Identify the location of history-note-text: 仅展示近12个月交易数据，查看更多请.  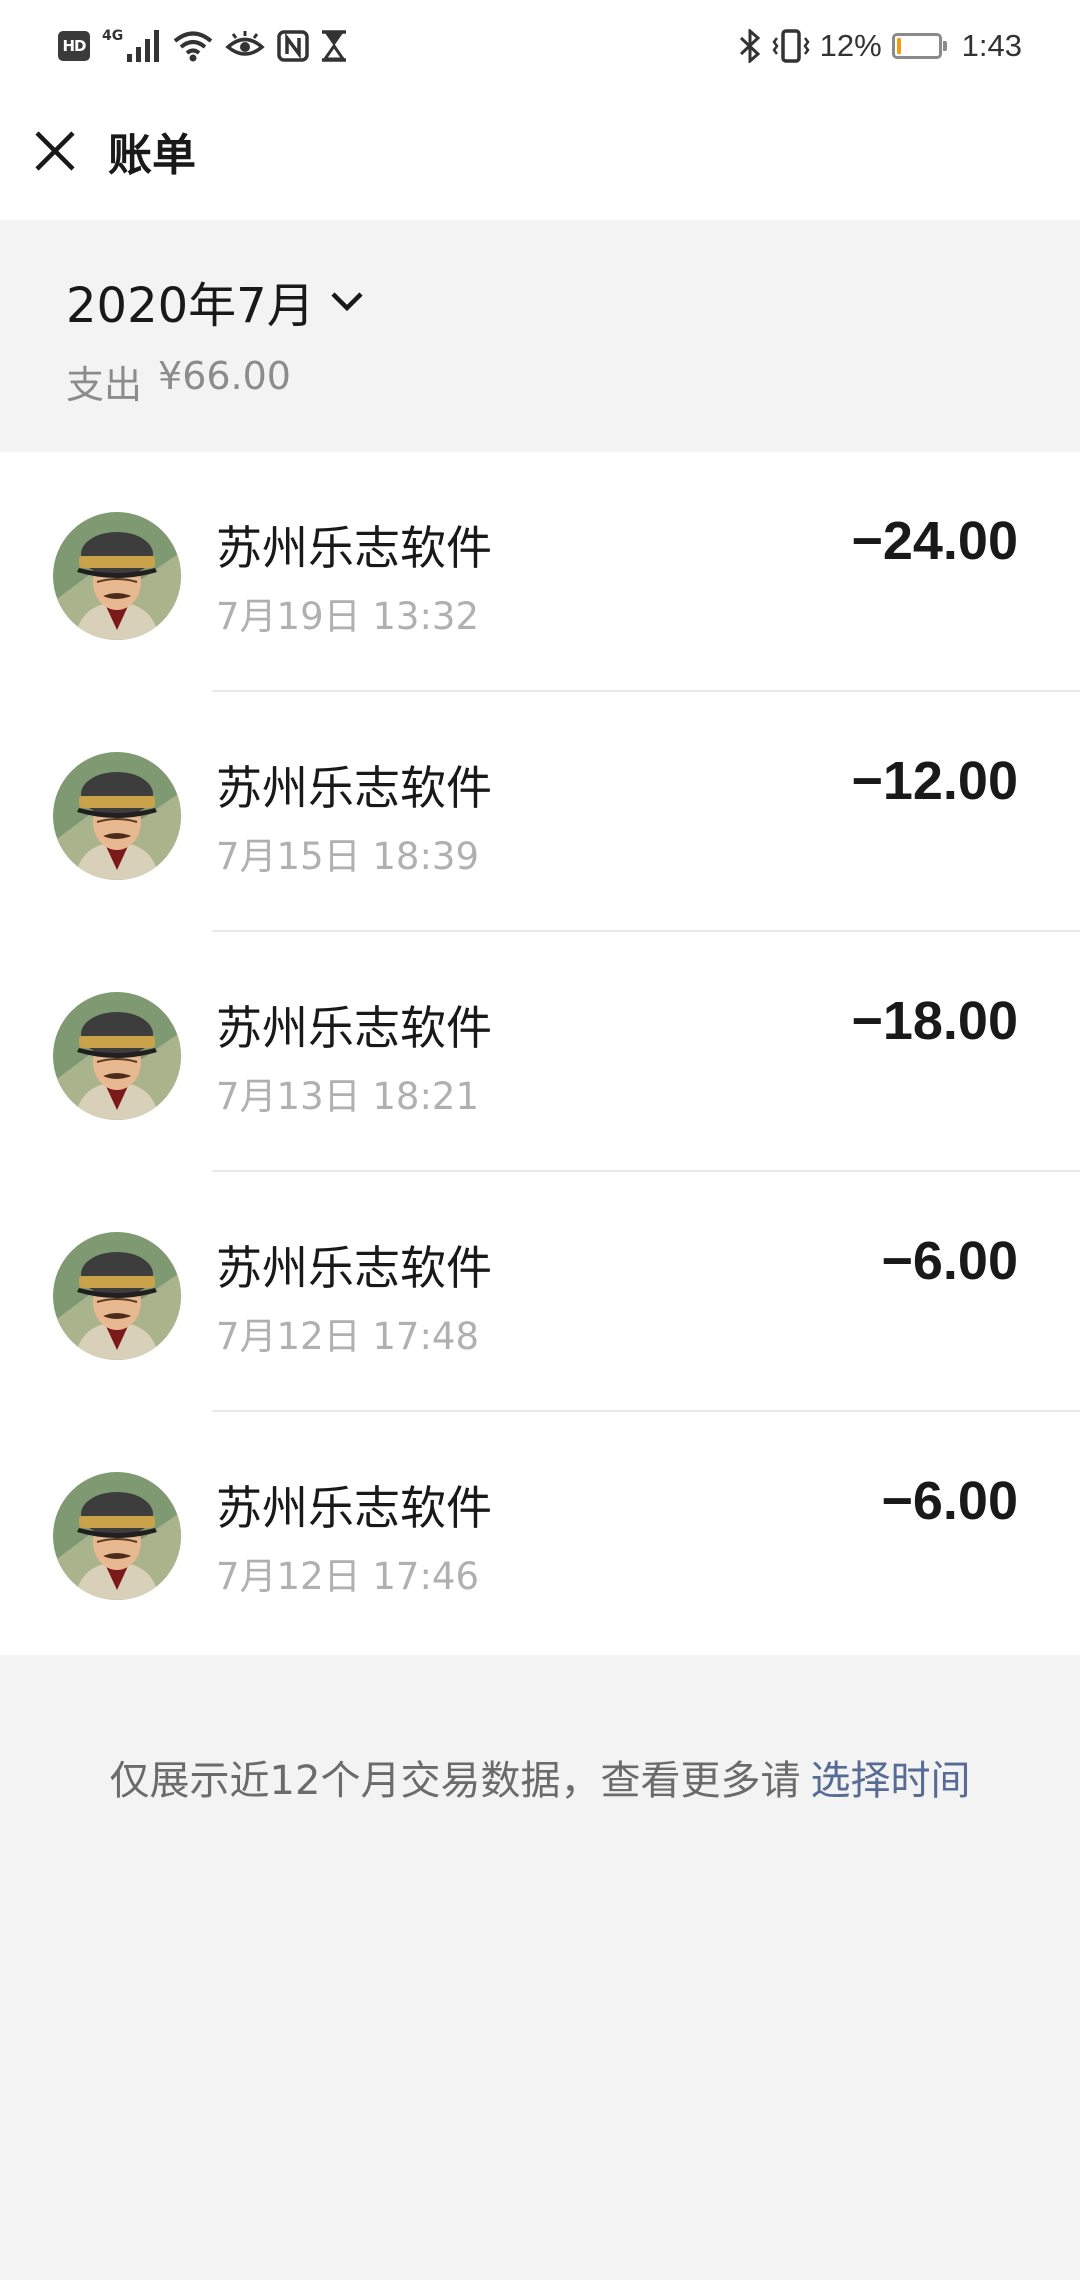
(455, 1781).